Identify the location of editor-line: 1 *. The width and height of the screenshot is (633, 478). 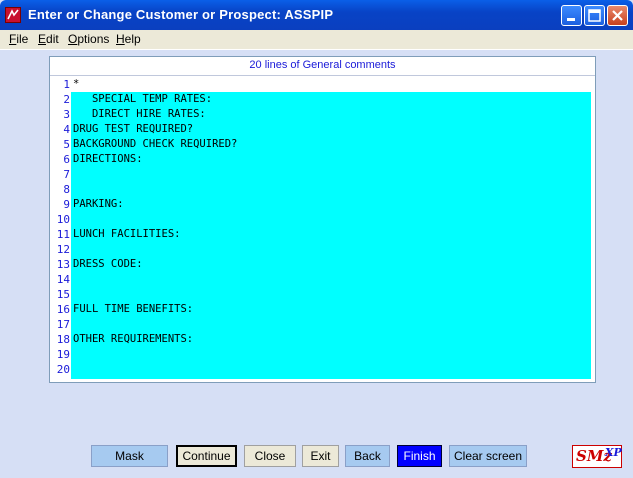
(323, 84).